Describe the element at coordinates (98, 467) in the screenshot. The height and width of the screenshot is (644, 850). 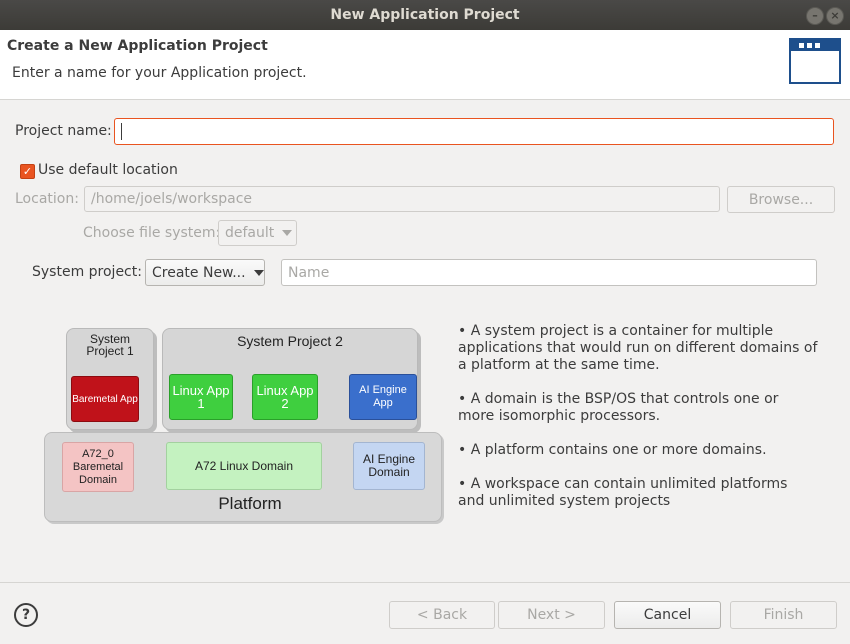
I see `a72-0-baremetal-domain-block: A72_0 Baremetal Domain` at that location.